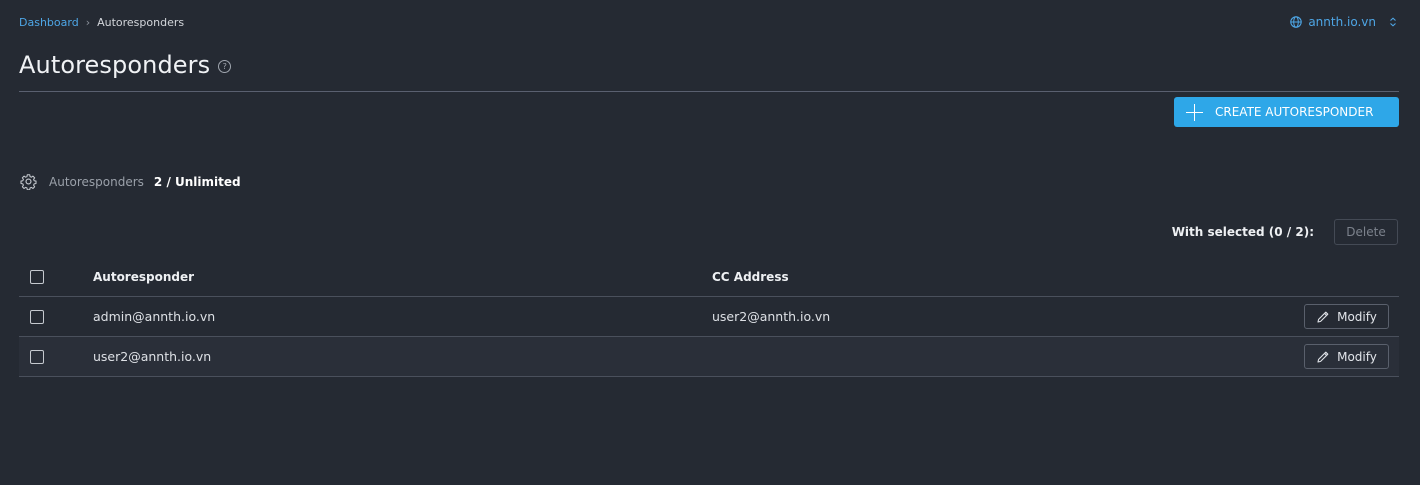 The height and width of the screenshot is (485, 1420). Describe the element at coordinates (141, 22) in the screenshot. I see `breadcrumb-current: Autoresponders` at that location.